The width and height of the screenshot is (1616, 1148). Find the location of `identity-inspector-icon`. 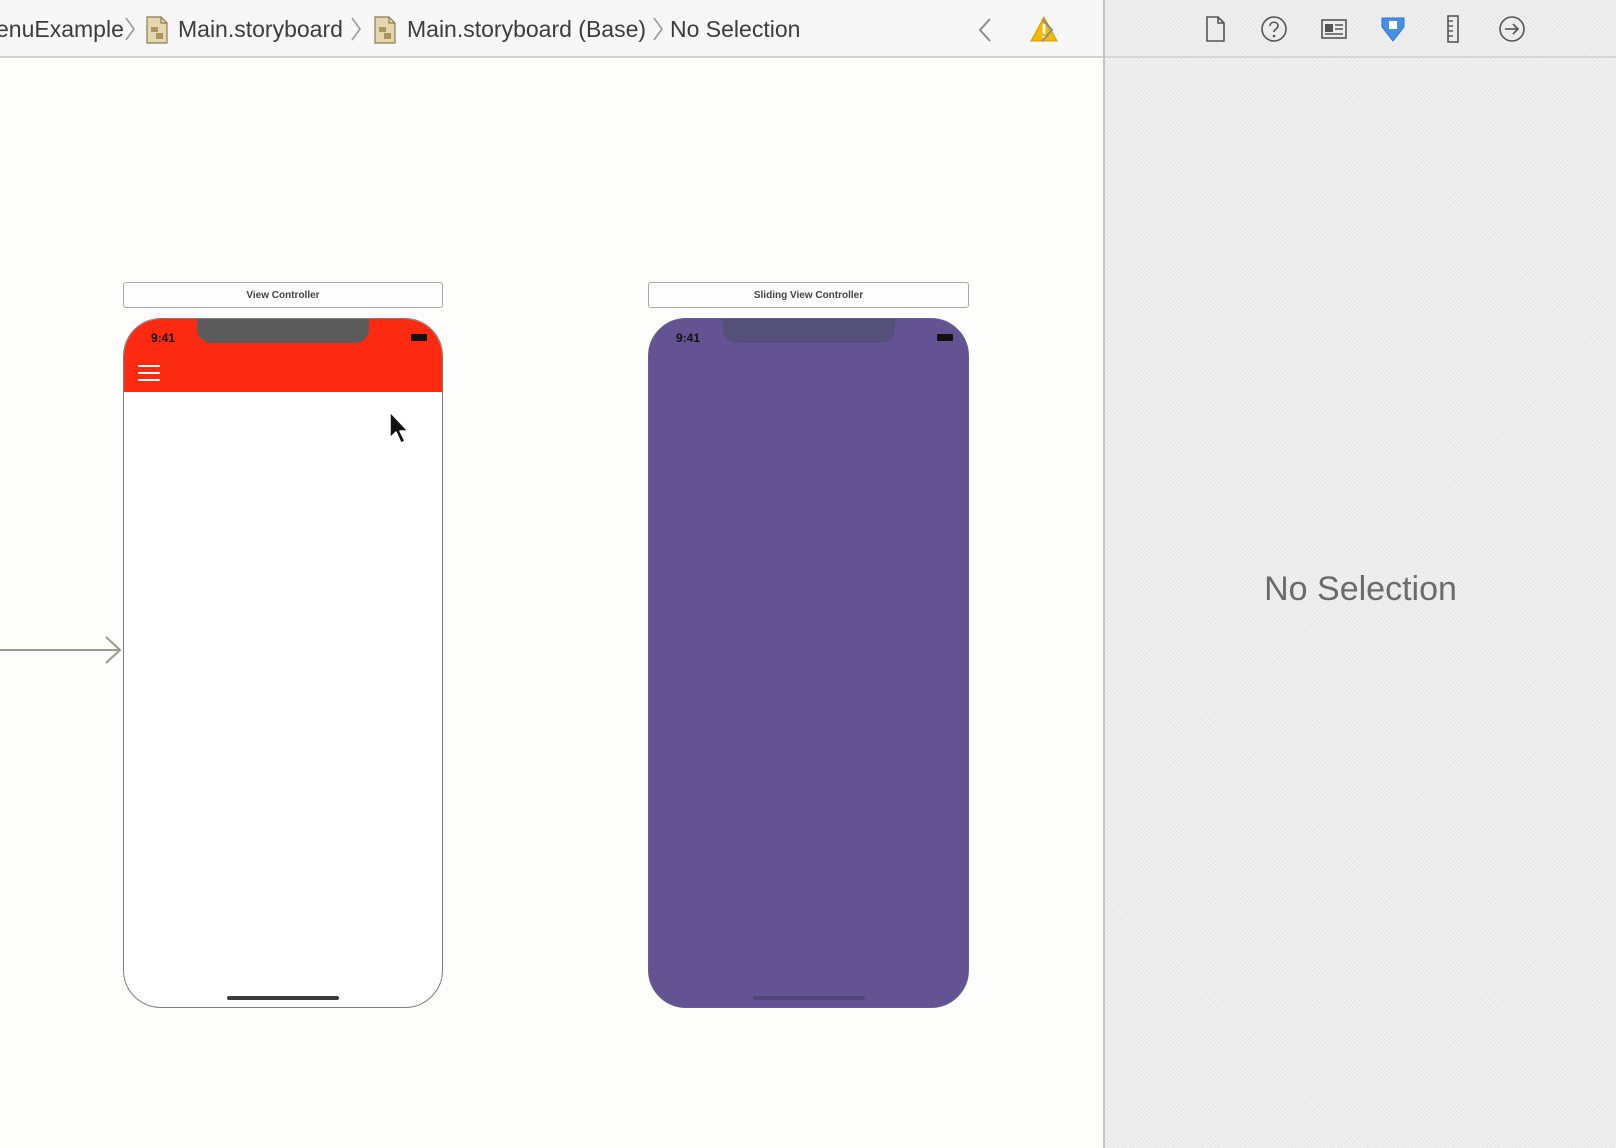

identity-inspector-icon is located at coordinates (1334, 29).